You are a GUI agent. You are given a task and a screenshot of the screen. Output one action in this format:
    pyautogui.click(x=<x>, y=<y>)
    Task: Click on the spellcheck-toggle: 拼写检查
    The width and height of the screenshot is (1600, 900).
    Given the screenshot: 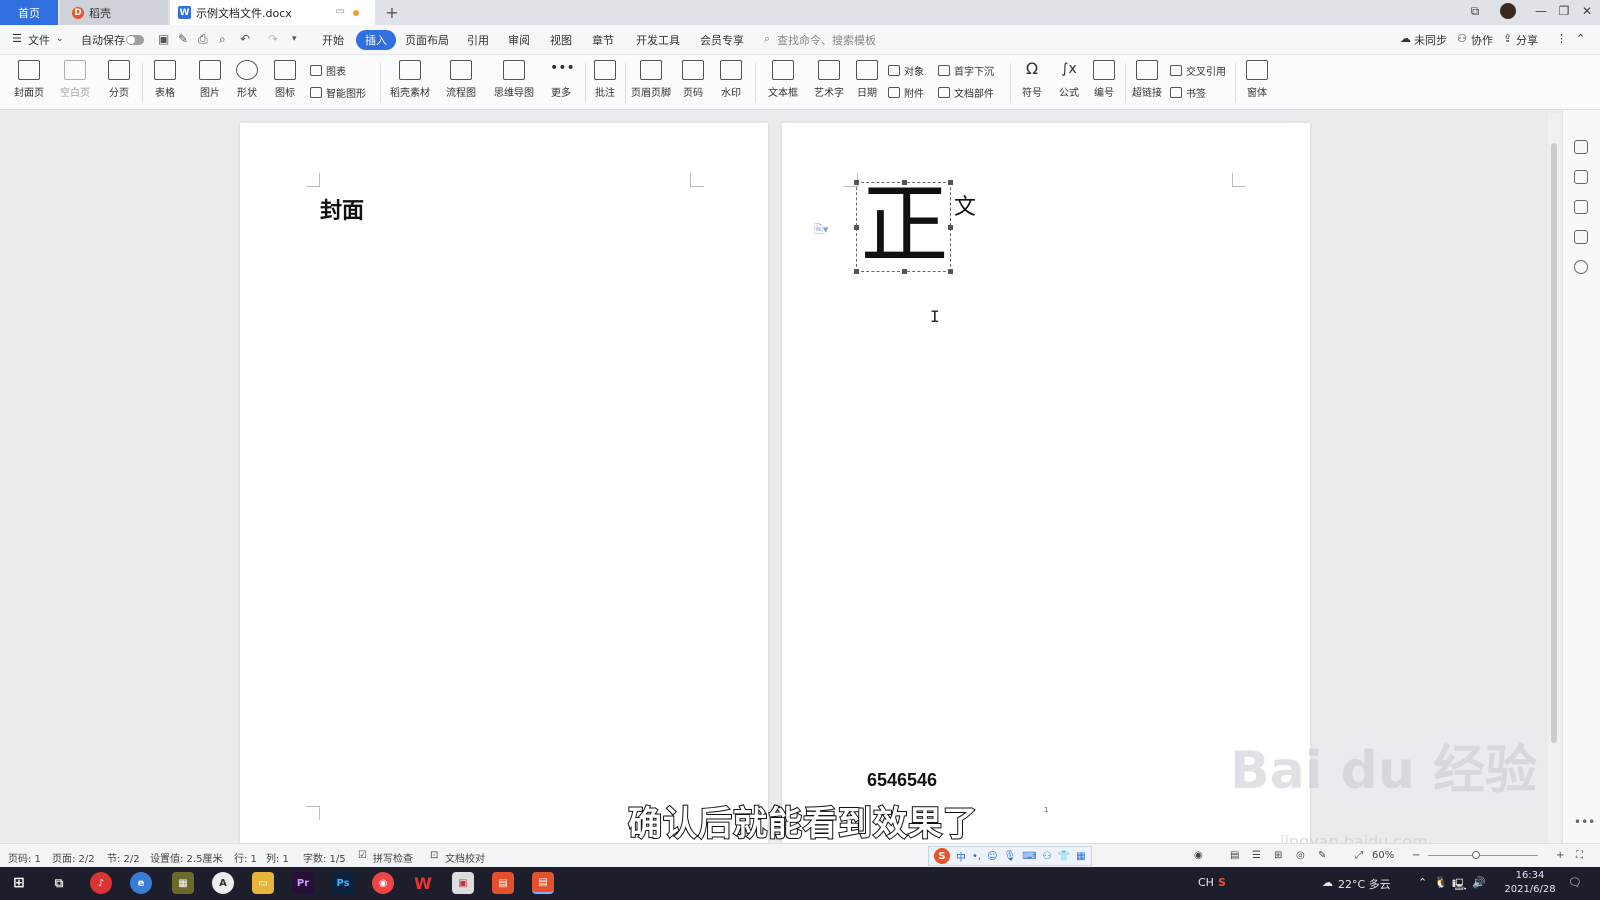 What is the action you would take?
    pyautogui.click(x=393, y=857)
    